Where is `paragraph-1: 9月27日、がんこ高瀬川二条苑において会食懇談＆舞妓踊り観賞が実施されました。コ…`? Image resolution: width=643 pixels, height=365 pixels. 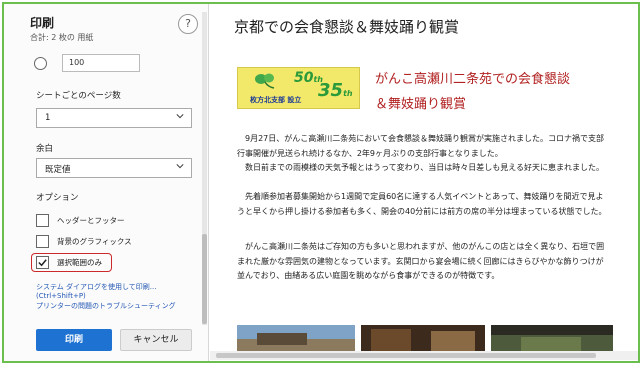
paragraph-1: 9月27日、がんこ高瀬川二条苑において会食懇談＆舞妓踊り観賞が実施されました。コ… is located at coordinates (421, 146).